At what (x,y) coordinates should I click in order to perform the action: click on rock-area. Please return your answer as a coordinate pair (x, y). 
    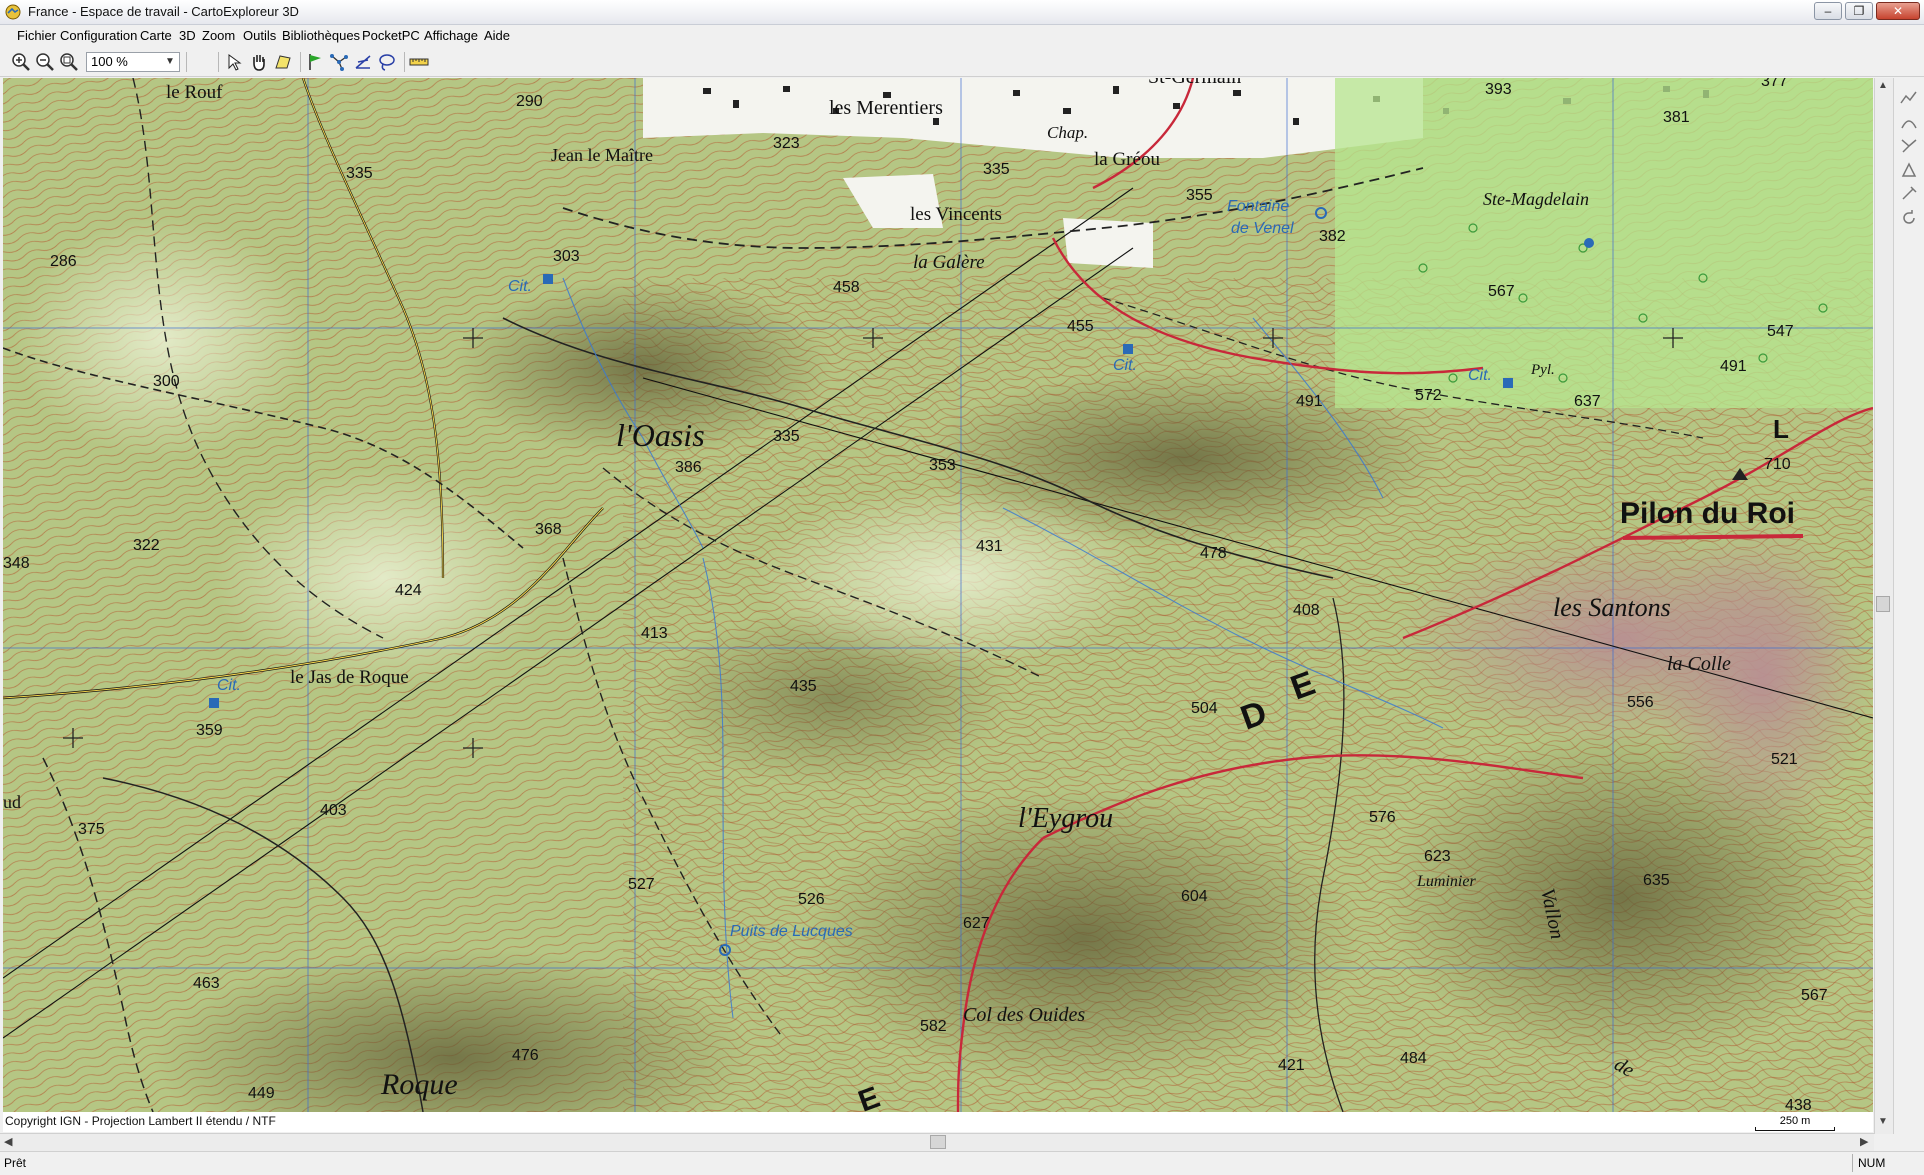
    Looking at the image, I should click on (1763, 678).